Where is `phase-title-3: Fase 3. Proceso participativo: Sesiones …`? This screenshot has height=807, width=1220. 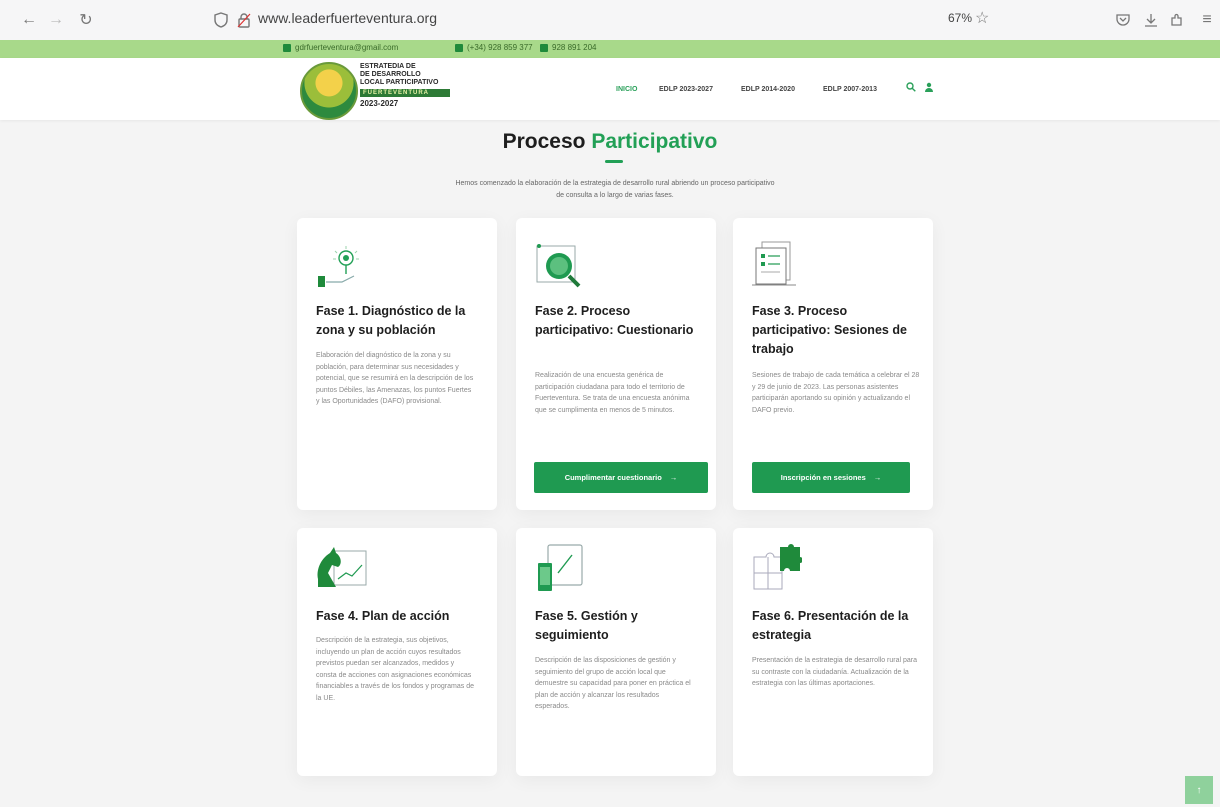
phase-title-3: Fase 3. Proceso participativo: Sesiones … is located at coordinates (829, 330).